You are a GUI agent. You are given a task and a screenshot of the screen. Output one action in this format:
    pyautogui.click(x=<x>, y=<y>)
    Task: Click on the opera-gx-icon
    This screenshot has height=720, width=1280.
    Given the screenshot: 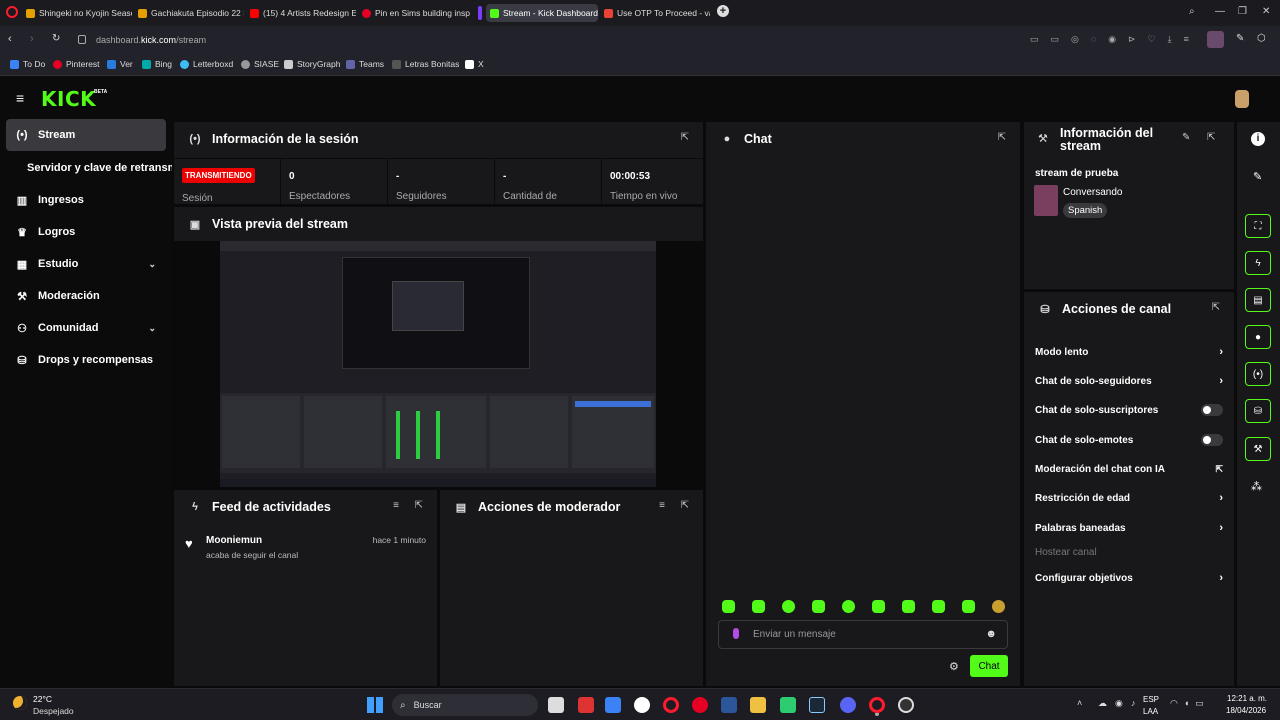 What is the action you would take?
    pyautogui.click(x=877, y=705)
    